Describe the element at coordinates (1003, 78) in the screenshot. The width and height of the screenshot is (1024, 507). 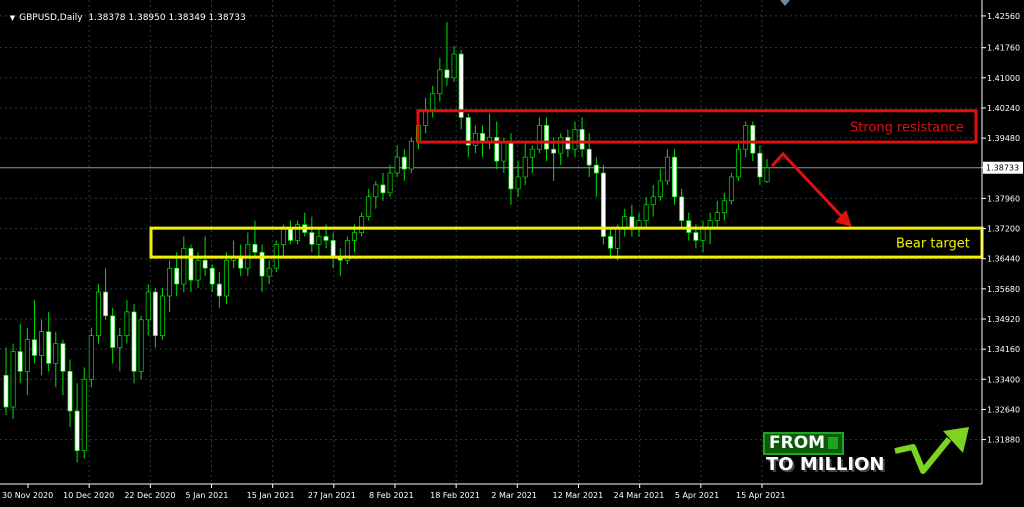
I see `y-tick-label: 1.41000` at that location.